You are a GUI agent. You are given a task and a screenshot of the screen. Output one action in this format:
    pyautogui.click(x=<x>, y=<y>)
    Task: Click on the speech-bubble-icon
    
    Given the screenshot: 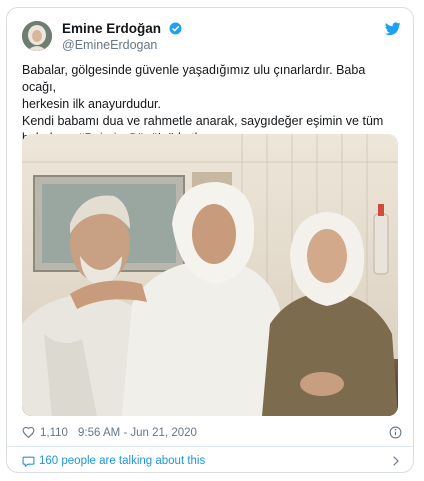 What is the action you would take?
    pyautogui.click(x=28, y=463)
    